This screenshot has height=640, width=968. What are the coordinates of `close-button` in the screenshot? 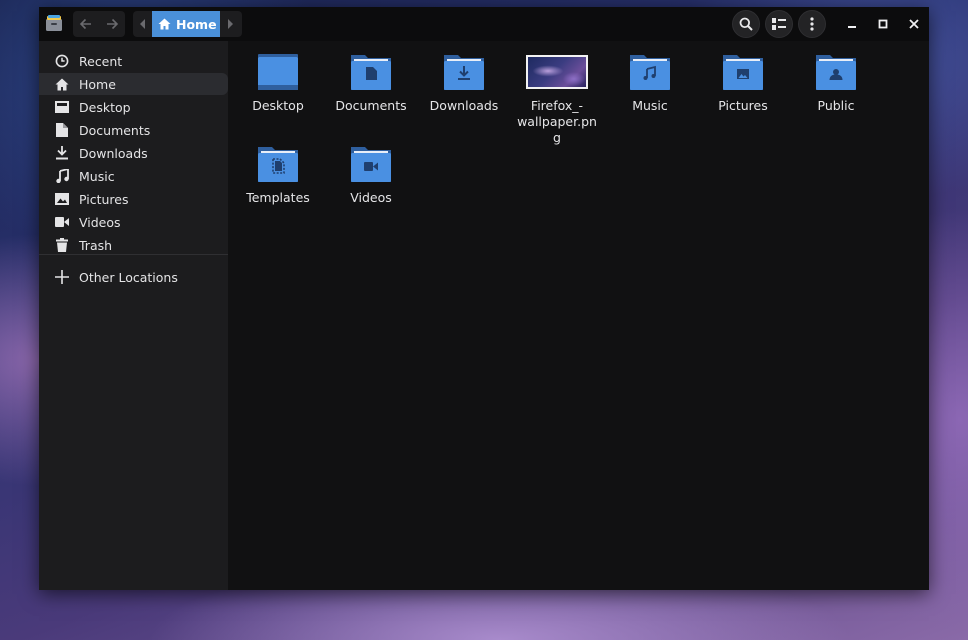 It's located at (913, 24).